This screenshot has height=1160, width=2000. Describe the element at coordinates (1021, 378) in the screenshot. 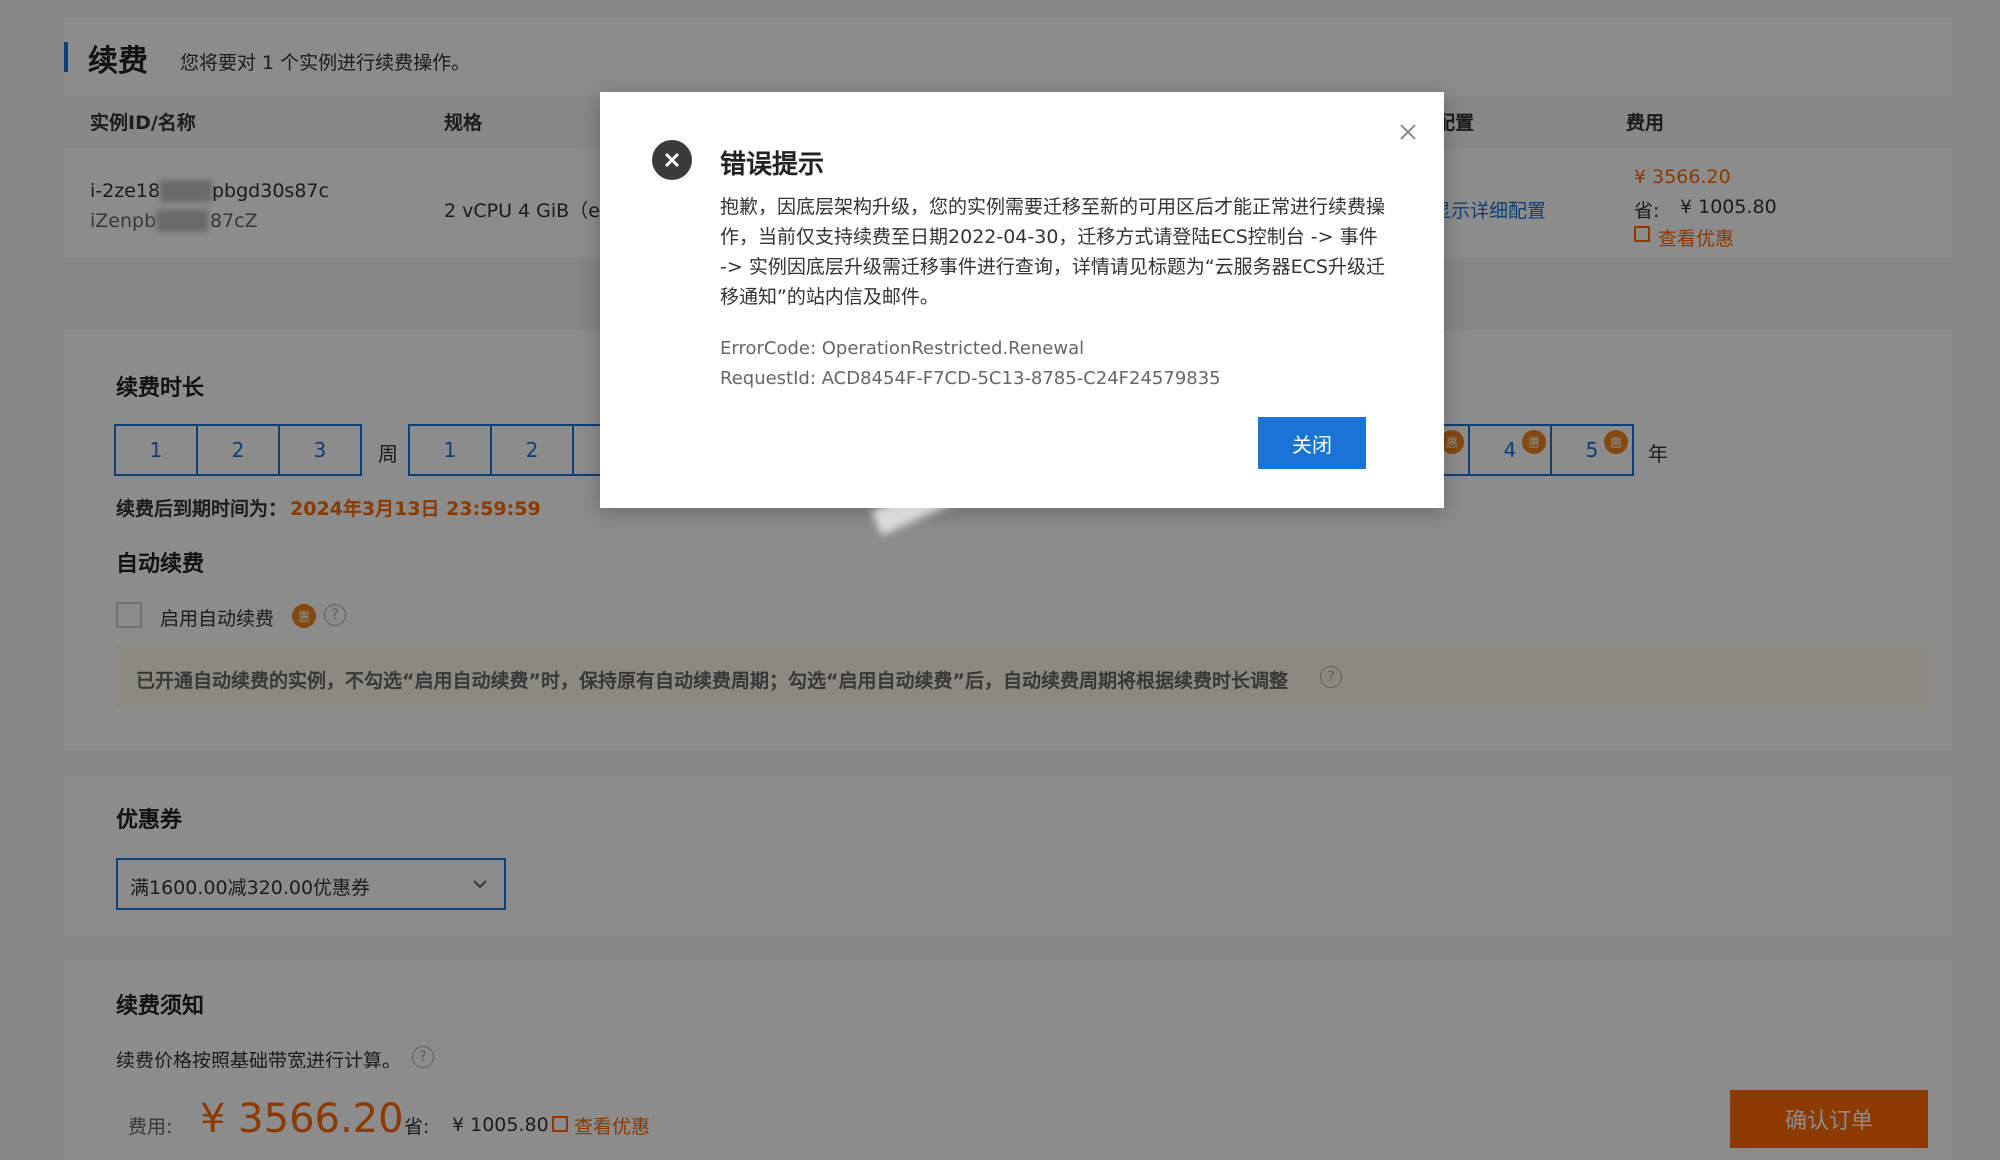

I see `request-id-value: ACD8454F-F7CD-5C13-8785-C24F24579835` at that location.